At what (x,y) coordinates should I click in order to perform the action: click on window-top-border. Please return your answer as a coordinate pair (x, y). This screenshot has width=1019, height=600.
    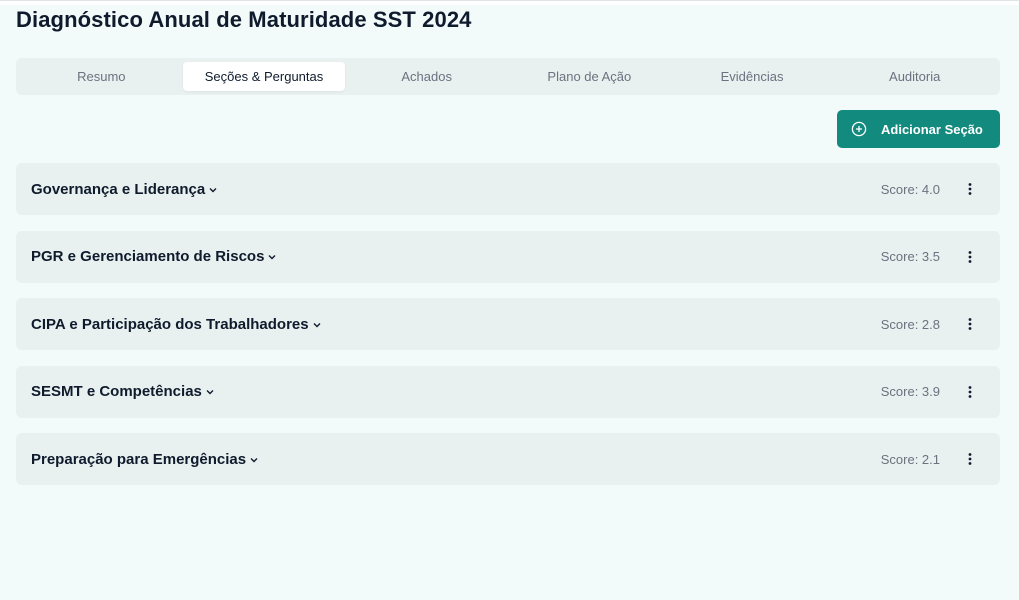
    Looking at the image, I should click on (509, 2).